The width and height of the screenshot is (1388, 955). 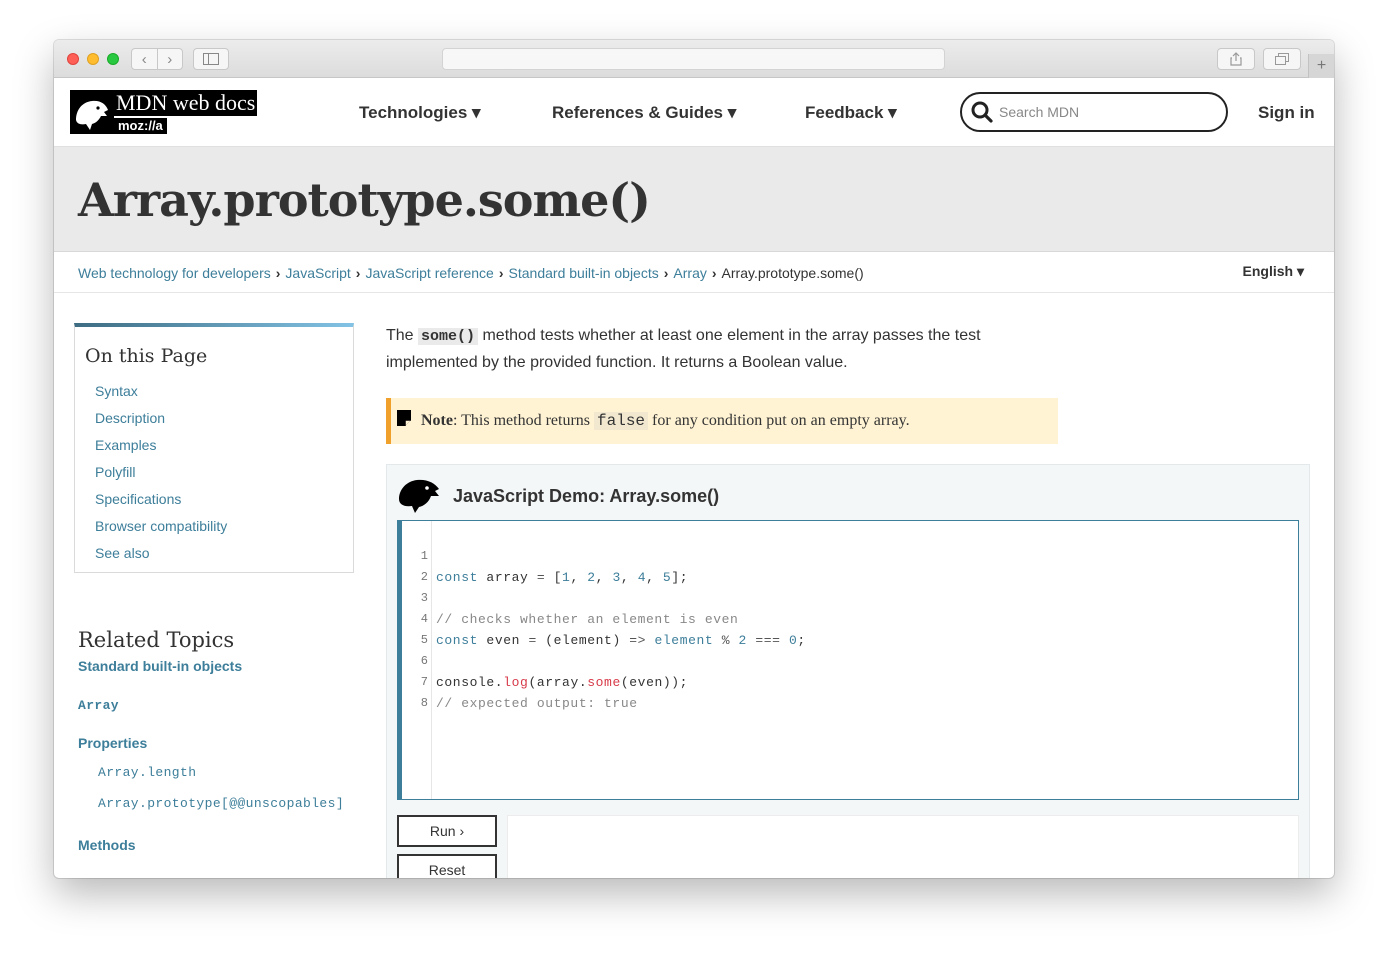 I want to click on demo-title: JavaScript Demo: Array.some(), so click(x=586, y=496).